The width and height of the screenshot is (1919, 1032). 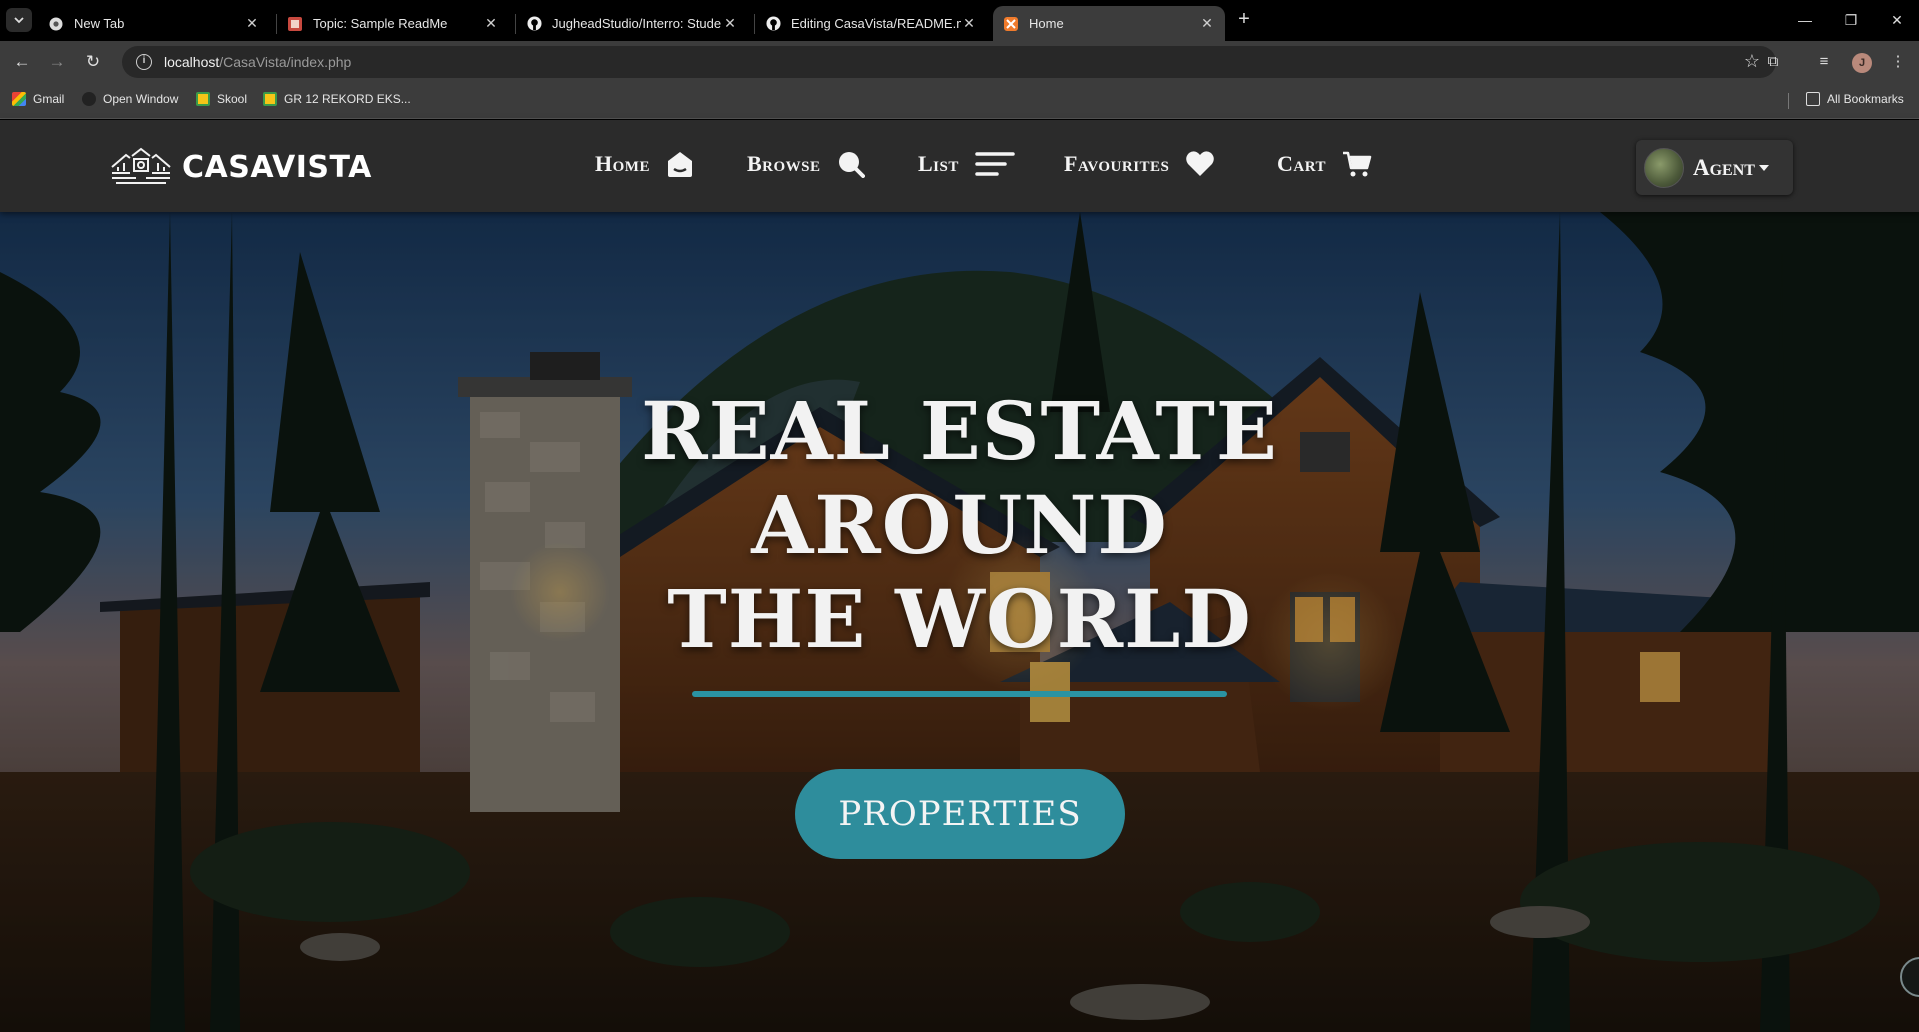 I want to click on nav-list-label: List, so click(x=938, y=163).